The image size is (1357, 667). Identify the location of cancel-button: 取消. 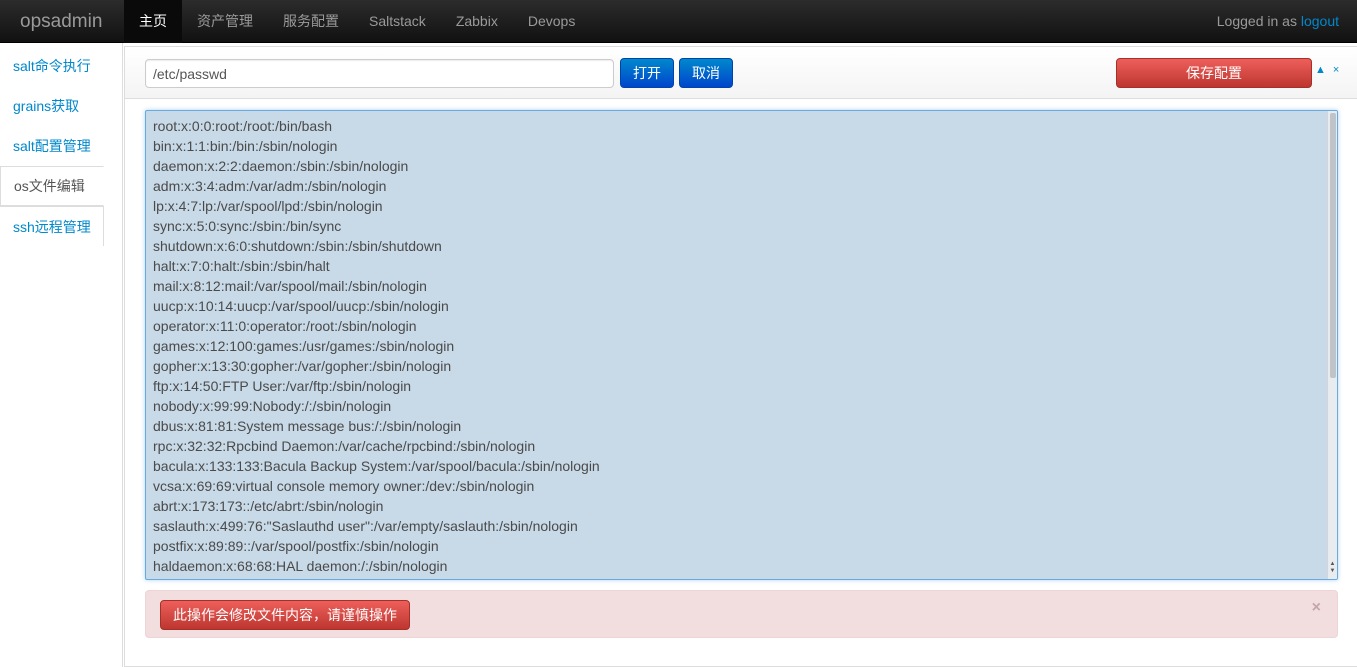
(706, 73).